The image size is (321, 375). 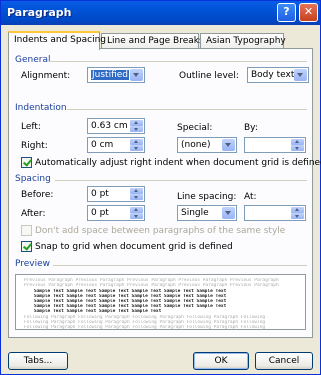 I want to click on left-indent-spinner: 0.63 cm, so click(x=116, y=126).